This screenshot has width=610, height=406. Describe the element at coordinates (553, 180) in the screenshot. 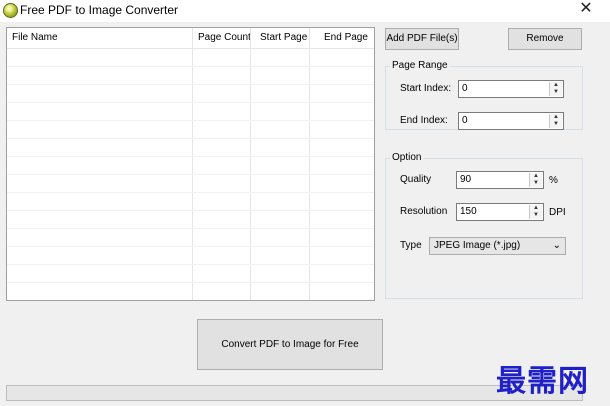

I see `quality-unit: %` at that location.